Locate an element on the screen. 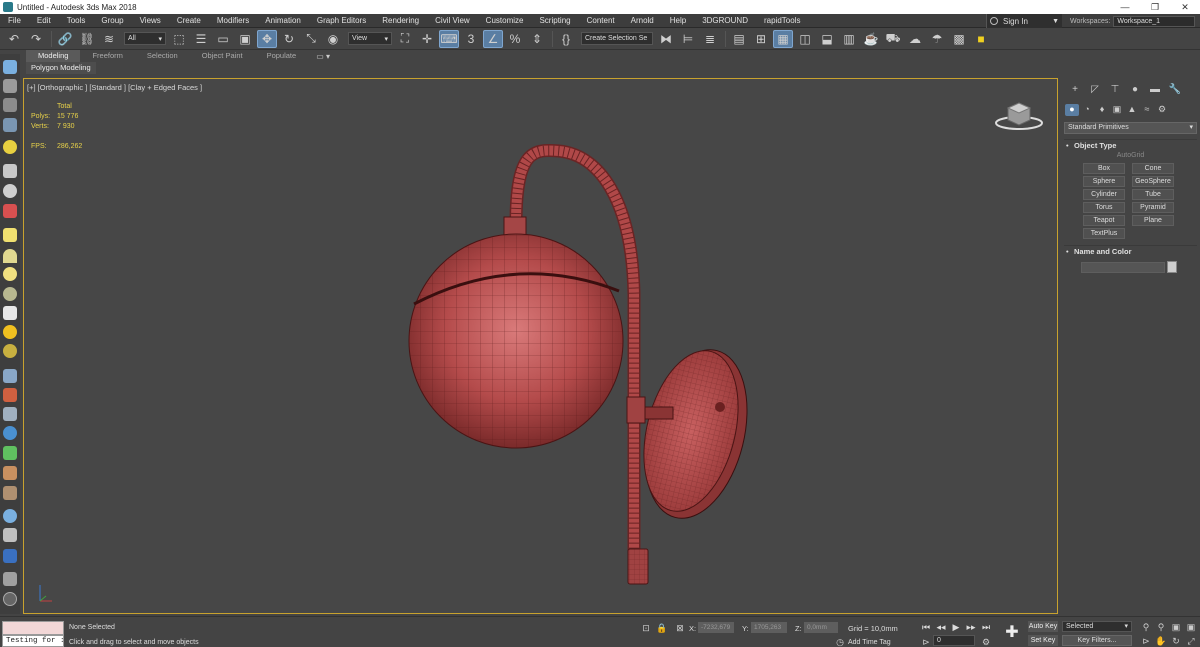 Image resolution: width=1200 pixels, height=647 pixels. primitive-type-dropdown: Standard Primitives ▾ is located at coordinates (1130, 128).